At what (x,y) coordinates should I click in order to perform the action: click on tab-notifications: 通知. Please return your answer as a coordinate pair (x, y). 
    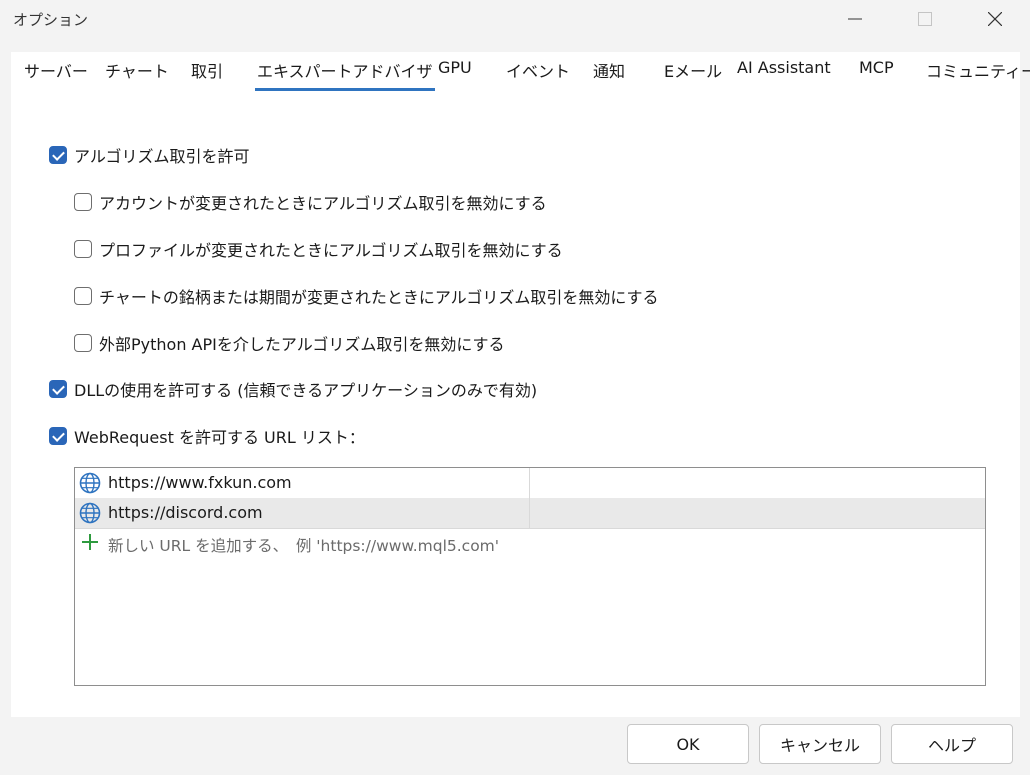
    Looking at the image, I should click on (609, 70).